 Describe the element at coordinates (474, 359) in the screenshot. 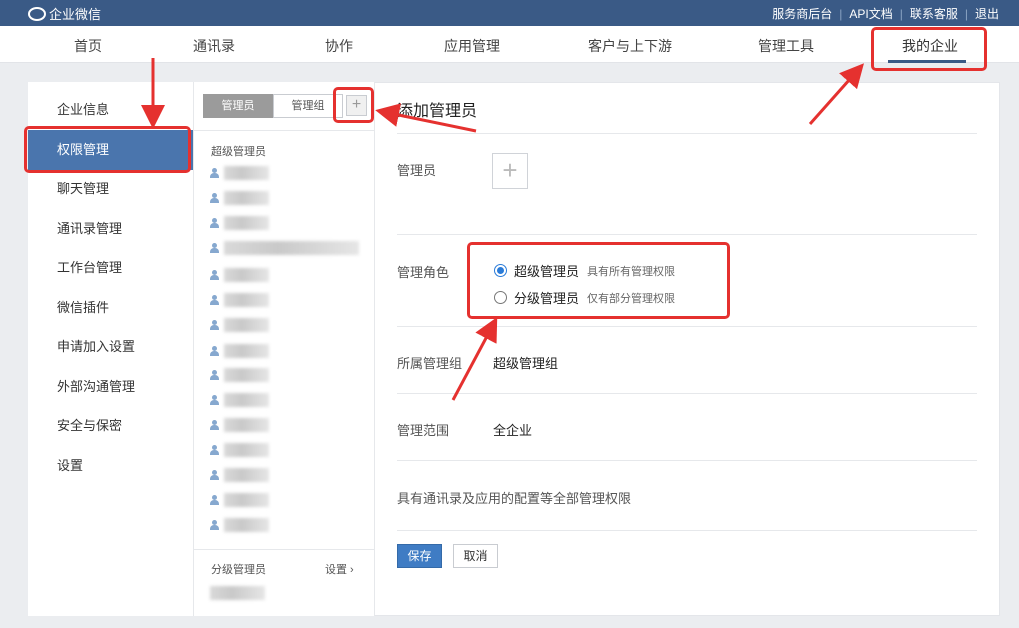

I see `arrow-up-icon` at that location.